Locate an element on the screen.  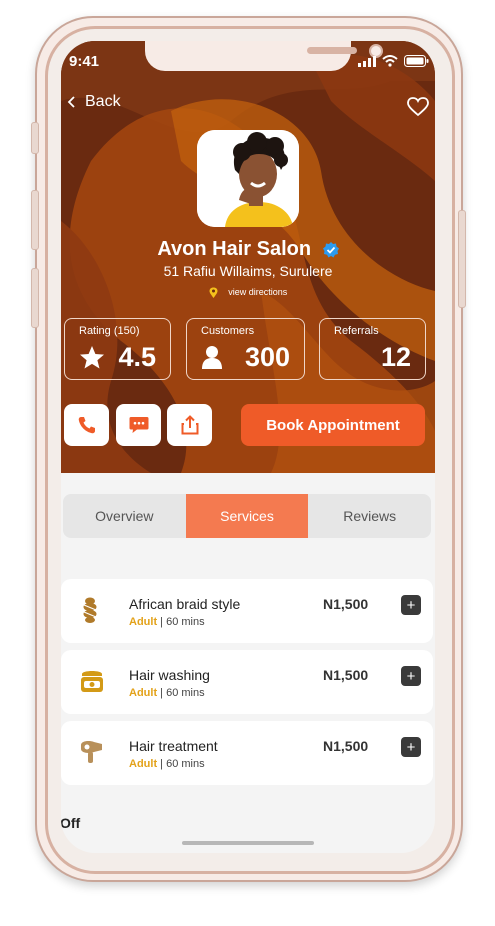
user-icon is located at coordinates (212, 357).